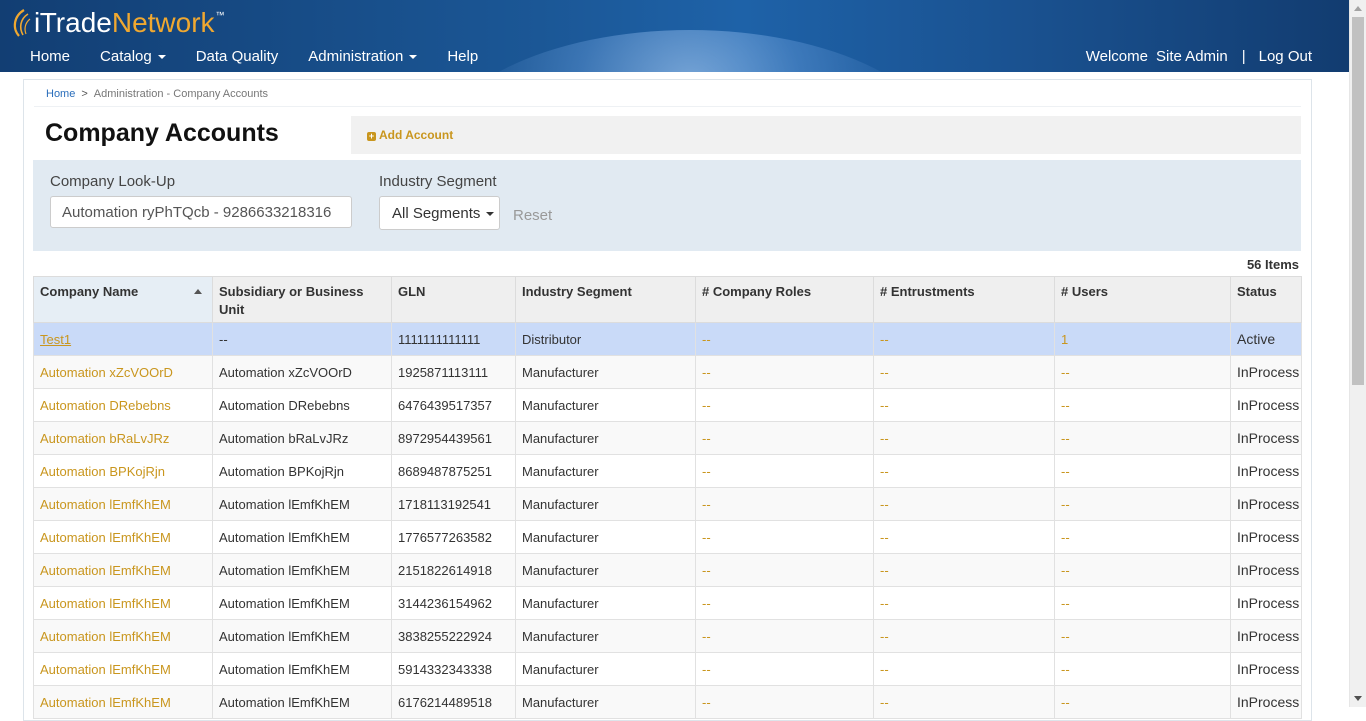  What do you see at coordinates (667, 106) in the screenshot?
I see `breadcrumb-divider` at bounding box center [667, 106].